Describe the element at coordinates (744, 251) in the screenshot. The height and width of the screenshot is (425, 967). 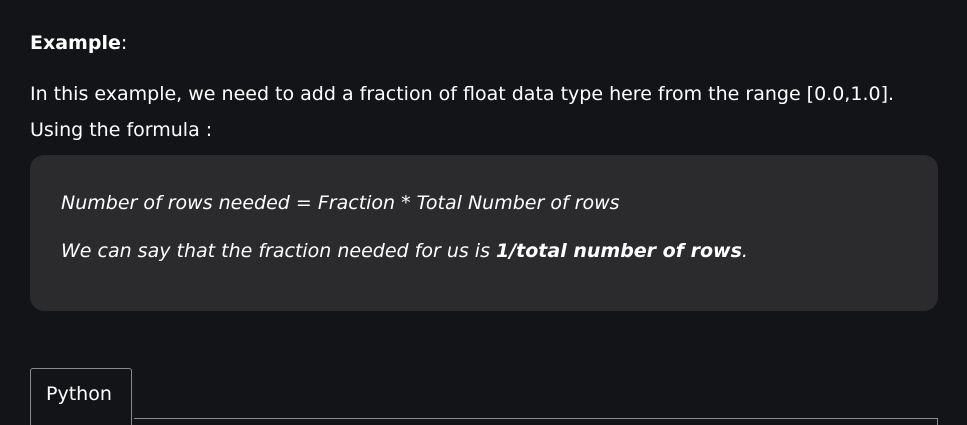
I see `fraction-note-suffix: .` at that location.